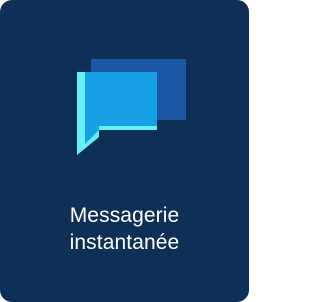  What do you see at coordinates (135, 114) in the screenshot?
I see `chat-bubbles-icon` at bounding box center [135, 114].